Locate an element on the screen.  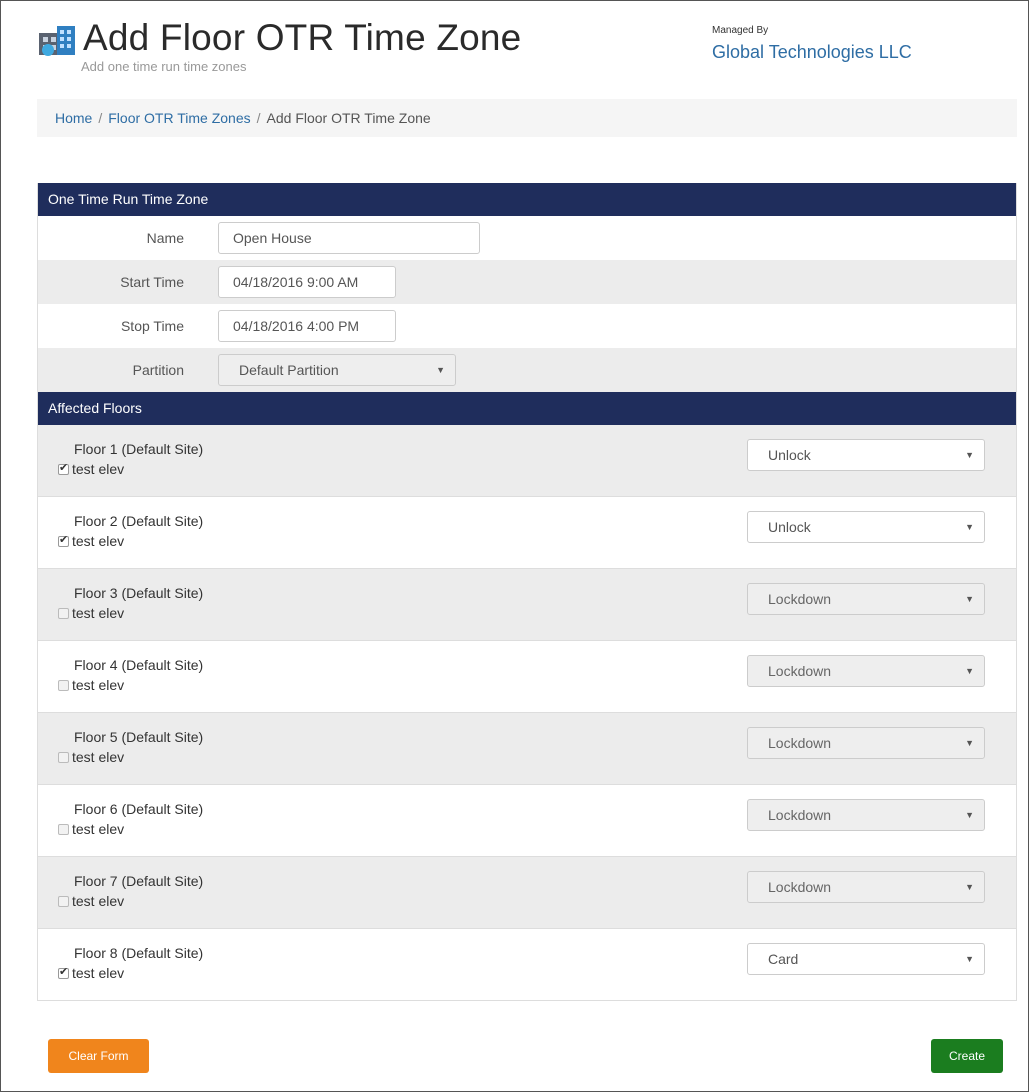
stop-time-label: Stop Time is located at coordinates (152, 326).